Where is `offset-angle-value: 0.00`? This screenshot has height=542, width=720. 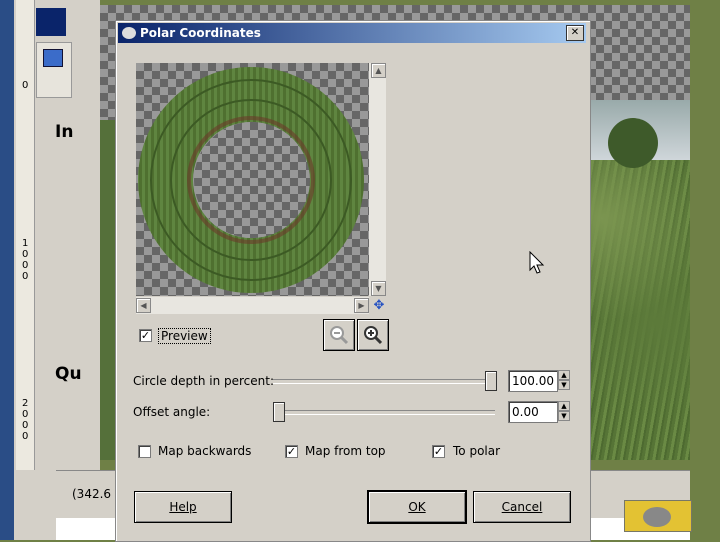 offset-angle-value: 0.00 is located at coordinates (525, 412).